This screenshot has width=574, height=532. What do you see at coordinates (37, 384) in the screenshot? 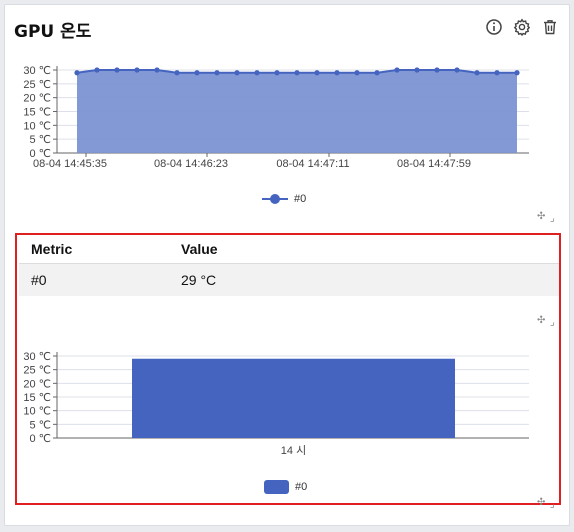
I see `y-tick-label: 20 ℃` at bounding box center [37, 384].